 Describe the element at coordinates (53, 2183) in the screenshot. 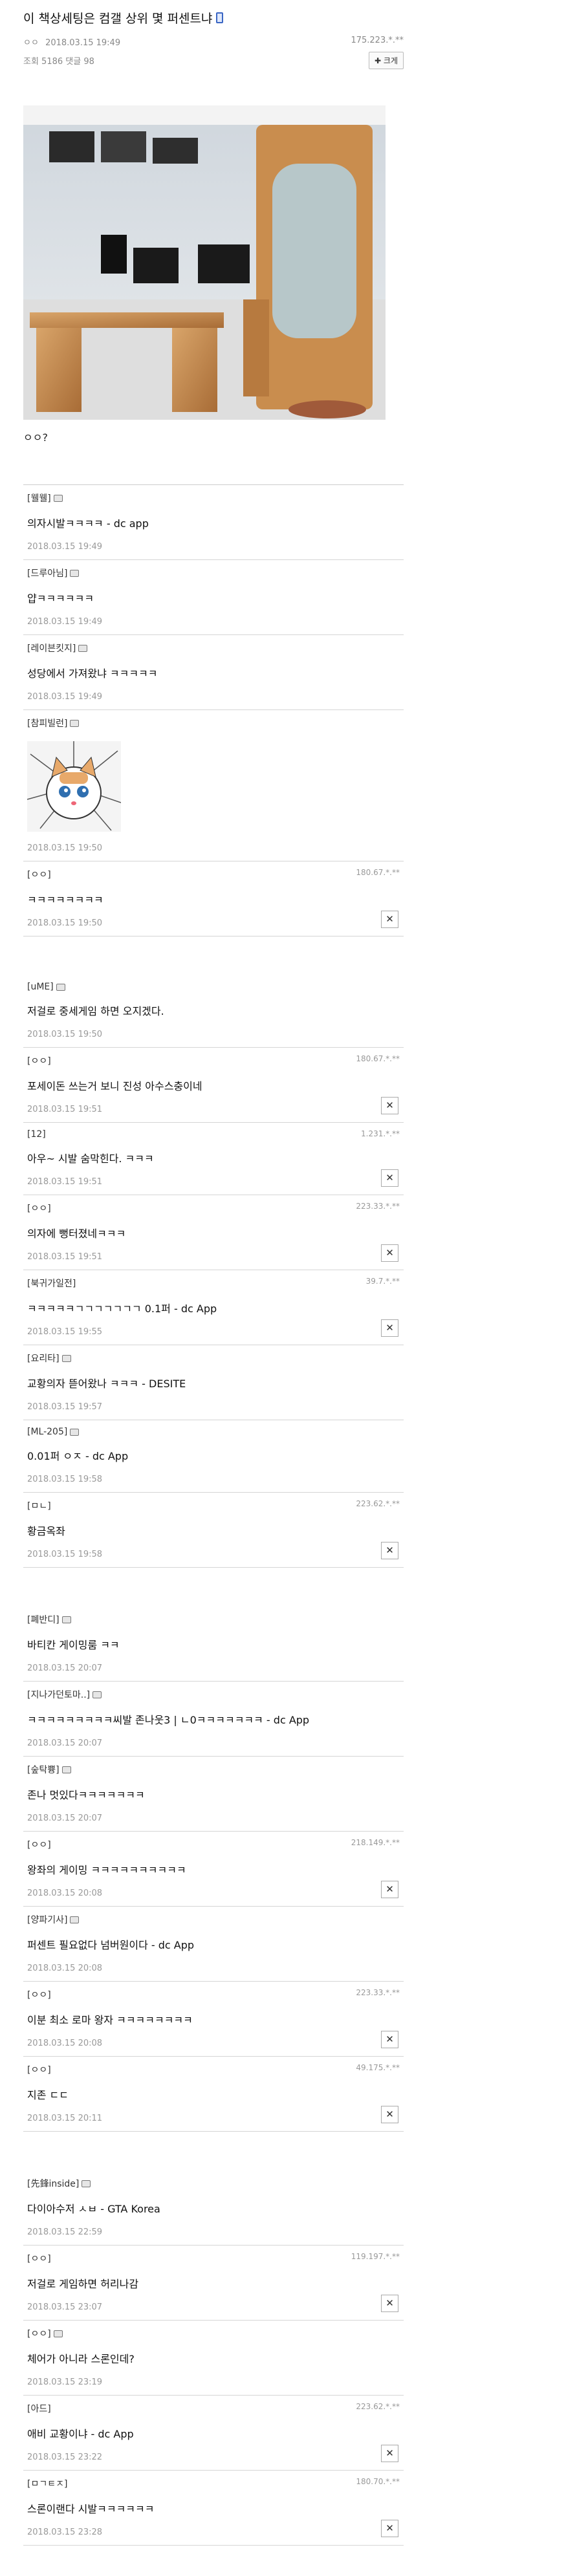

I see `comment-author-name: [先鋒inside]` at that location.